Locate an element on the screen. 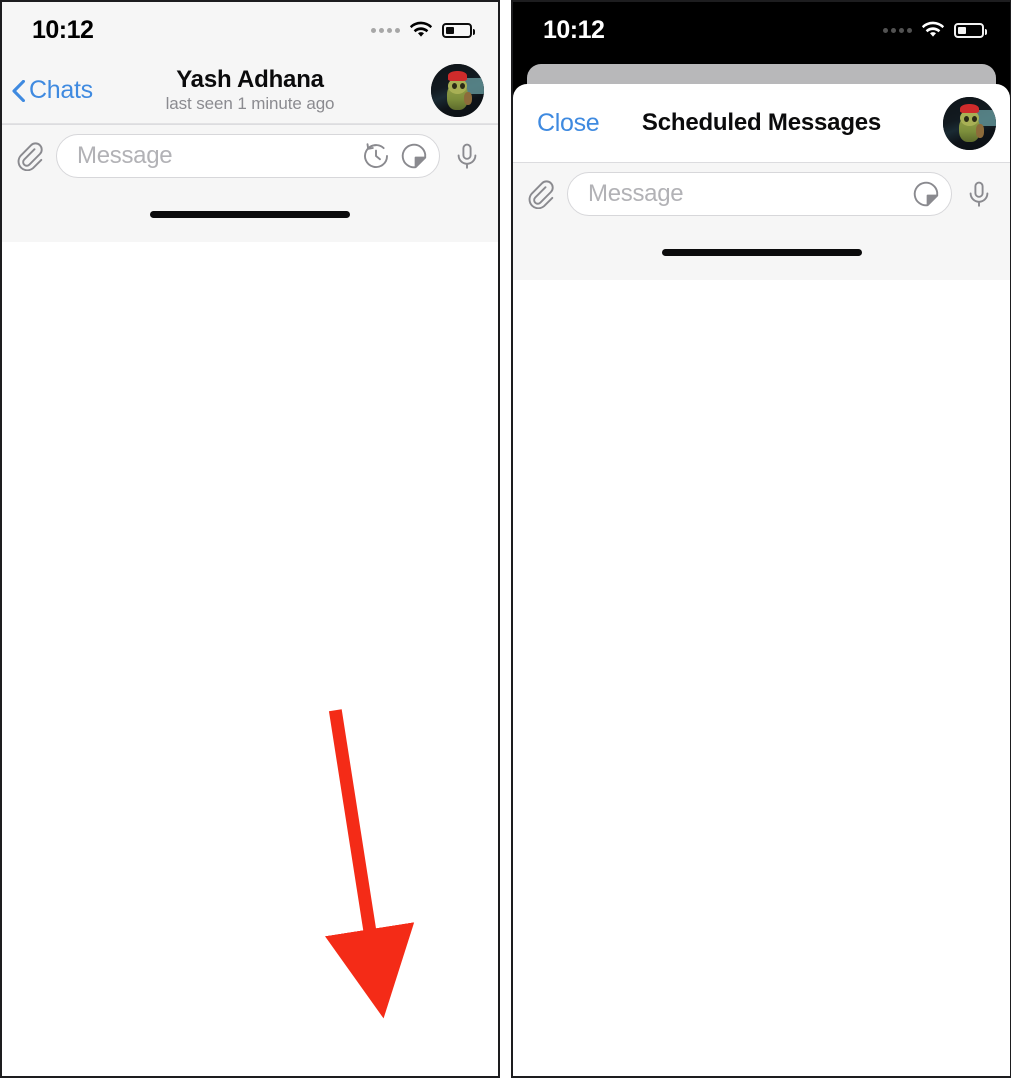 The height and width of the screenshot is (1078, 1011). sheet-behind-card is located at coordinates (761, 75).